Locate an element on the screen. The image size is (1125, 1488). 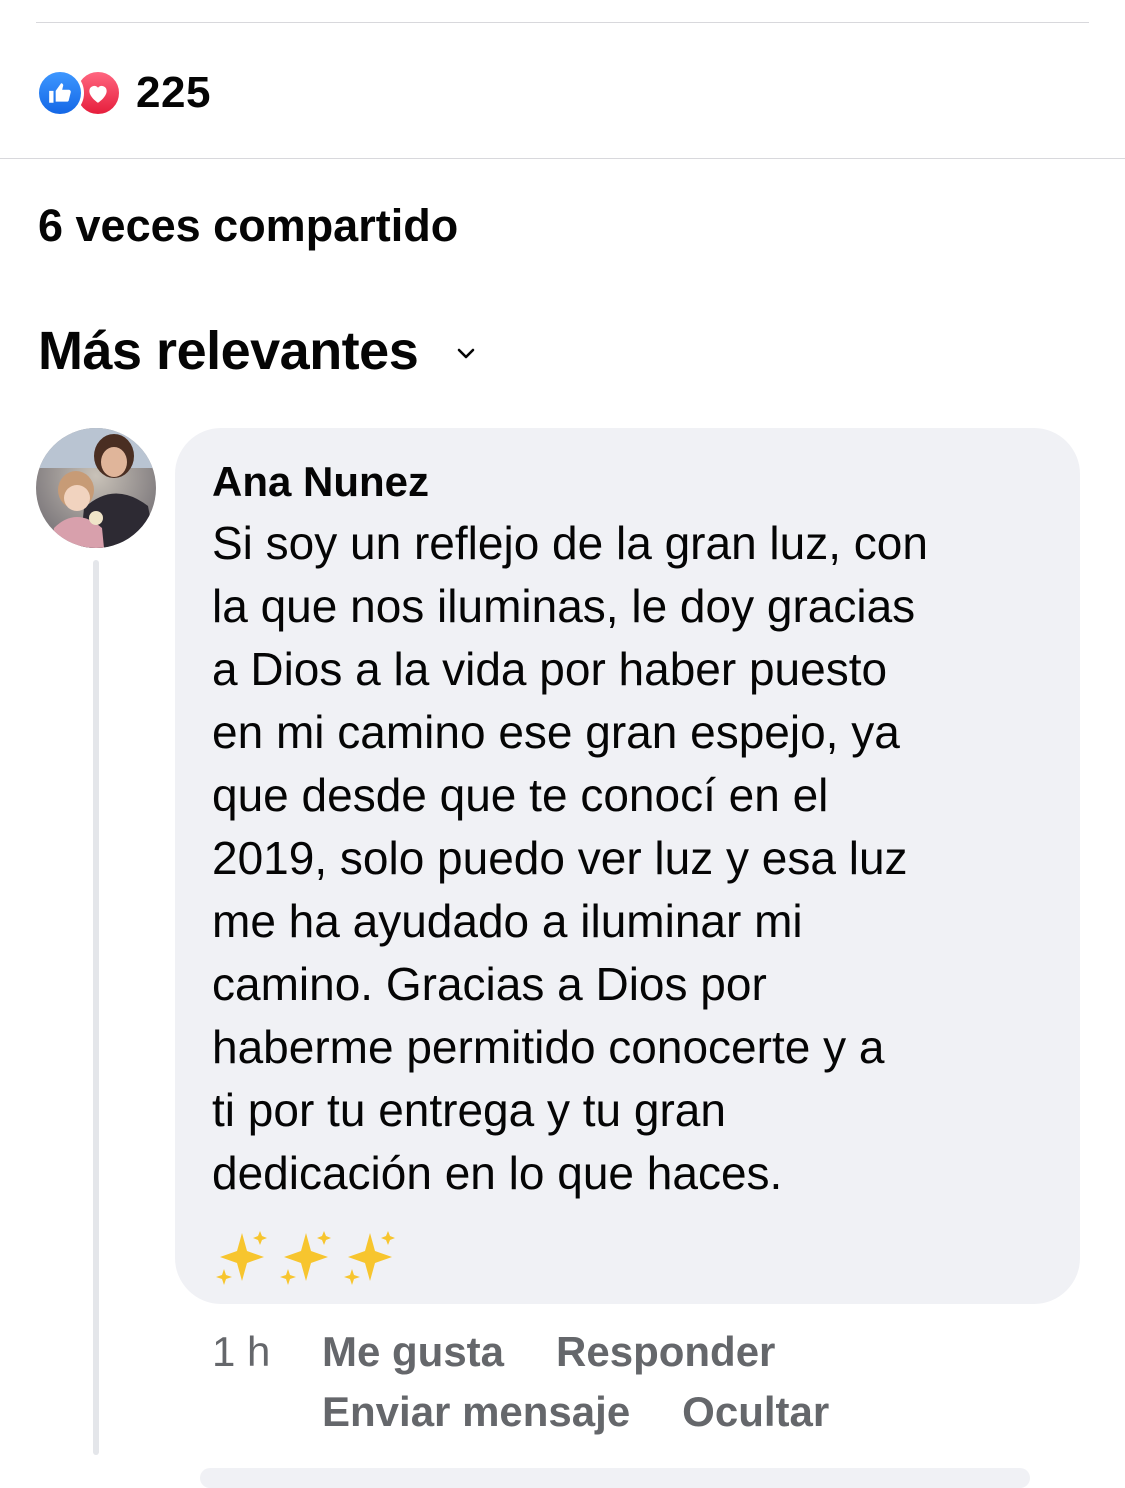
like-button: Me gusta is located at coordinates (413, 1352).